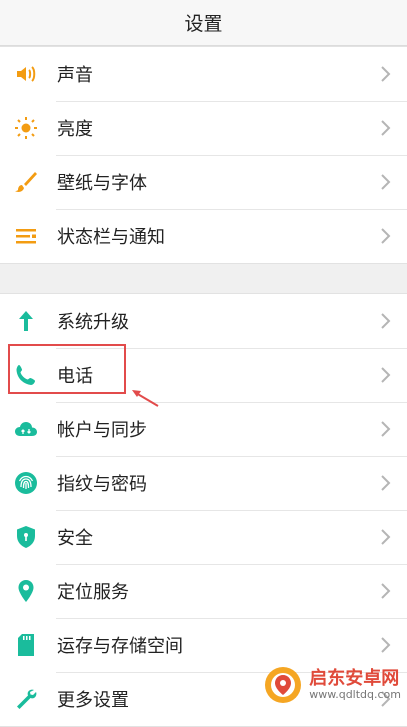 The width and height of the screenshot is (407, 727). Describe the element at coordinates (26, 645) in the screenshot. I see `sd-card-icon` at that location.